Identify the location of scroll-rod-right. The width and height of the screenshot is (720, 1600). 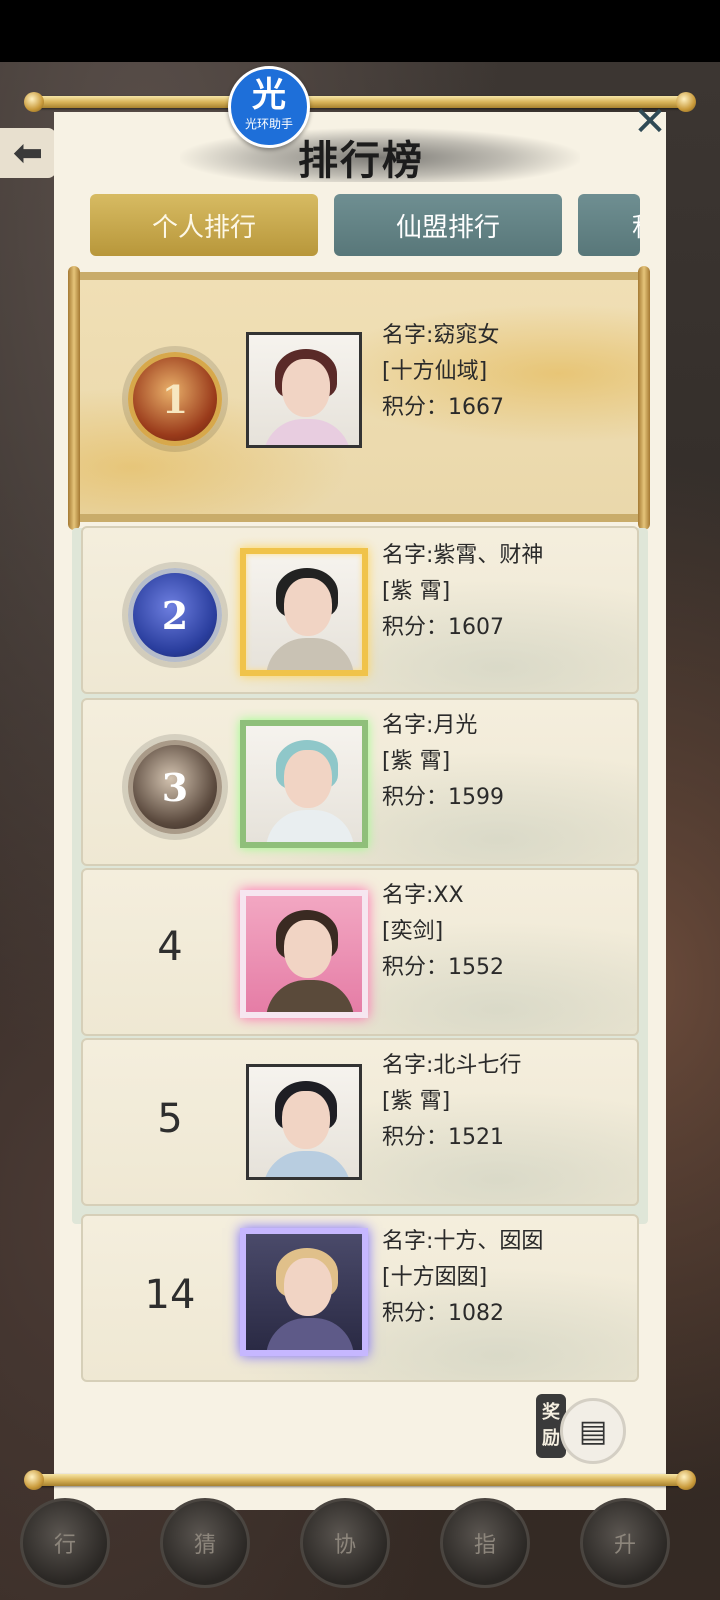
(644, 398).